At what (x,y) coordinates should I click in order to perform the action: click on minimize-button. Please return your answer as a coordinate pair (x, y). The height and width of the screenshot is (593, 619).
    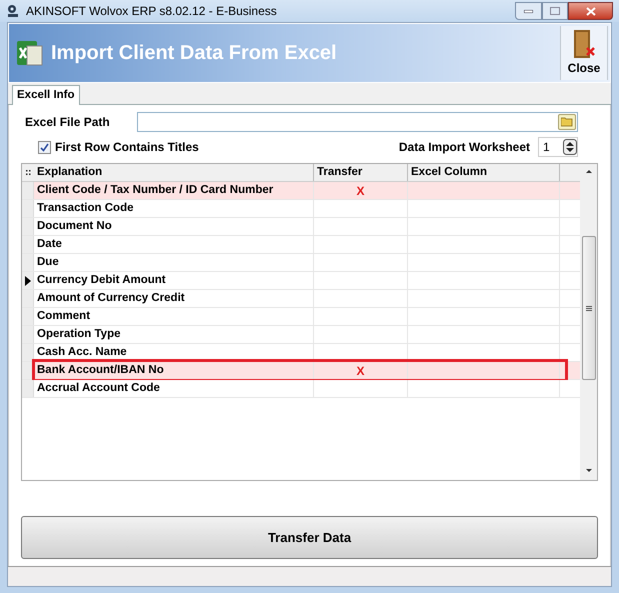
    Looking at the image, I should click on (528, 11).